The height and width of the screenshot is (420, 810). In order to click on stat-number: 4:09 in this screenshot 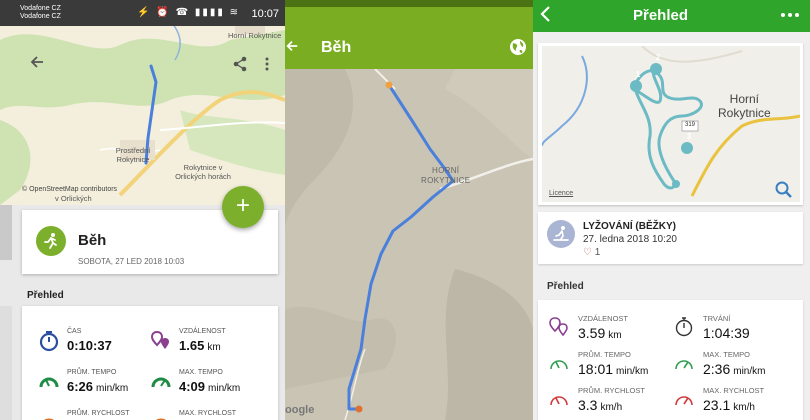, I will do `click(192, 386)`.